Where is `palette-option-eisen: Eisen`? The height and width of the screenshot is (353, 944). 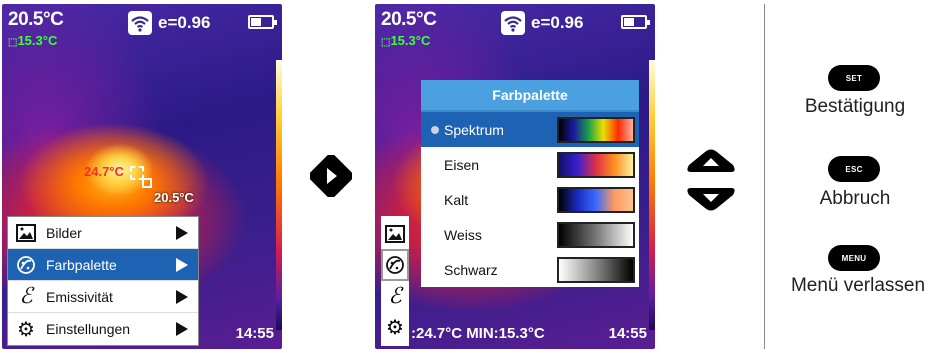 palette-option-eisen: Eisen is located at coordinates (530, 164).